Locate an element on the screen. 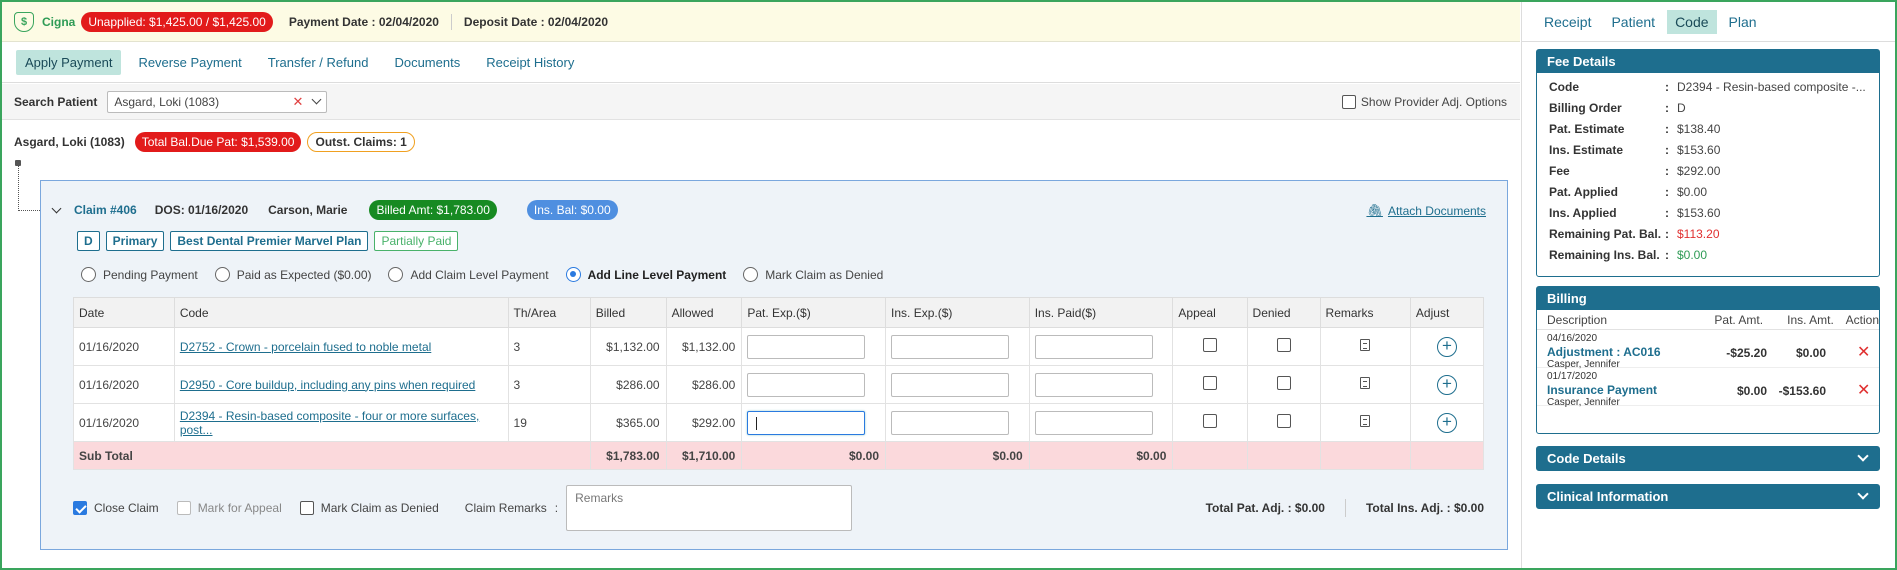  fee-key: Ins. Estimate is located at coordinates (1586, 149).